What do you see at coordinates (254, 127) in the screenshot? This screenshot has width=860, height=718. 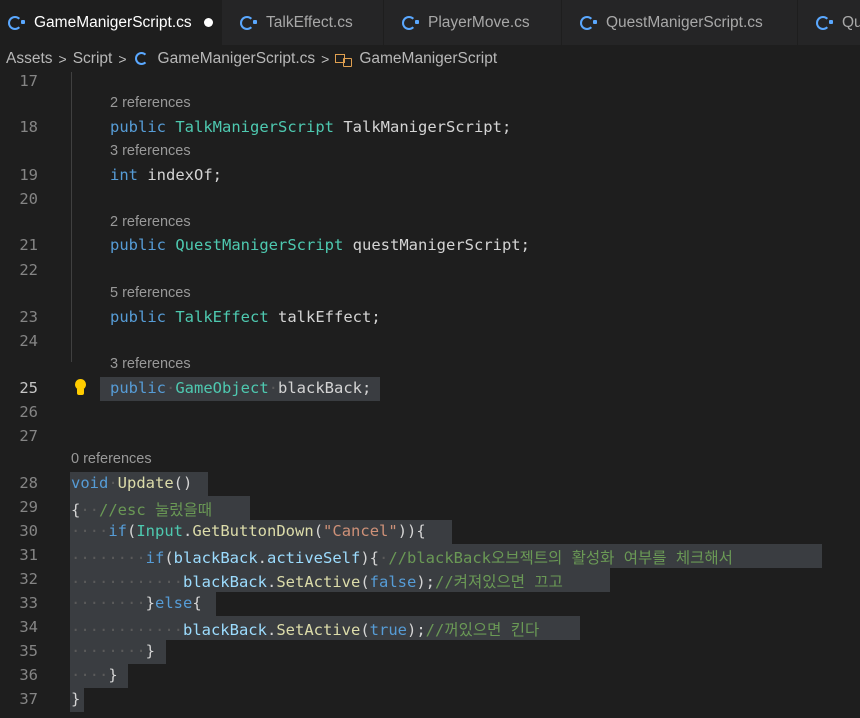 I see `type-name: TalkManigerScript` at bounding box center [254, 127].